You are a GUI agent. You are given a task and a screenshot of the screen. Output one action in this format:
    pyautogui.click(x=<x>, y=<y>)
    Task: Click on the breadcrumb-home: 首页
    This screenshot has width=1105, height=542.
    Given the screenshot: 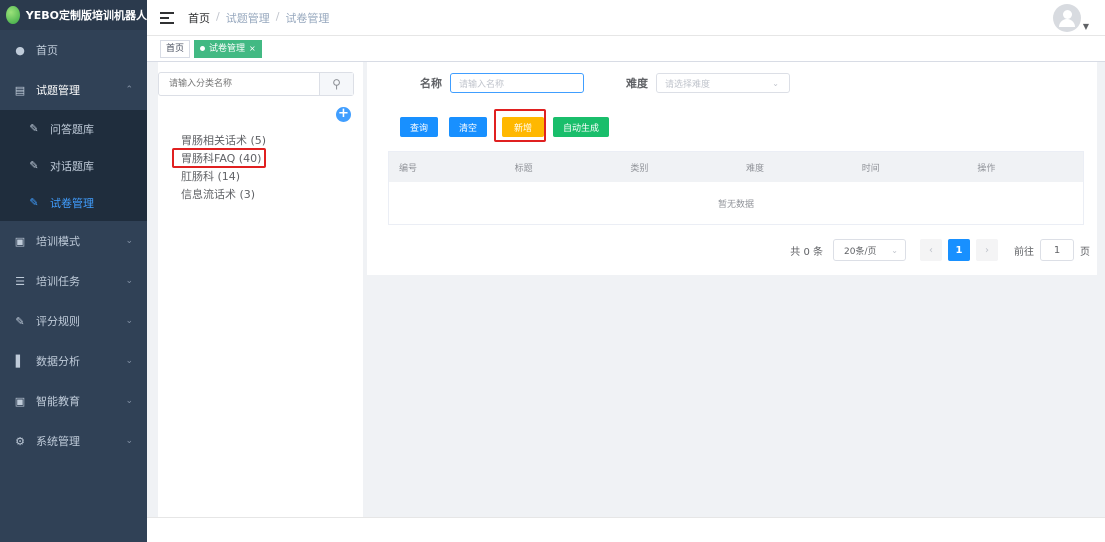 What is the action you would take?
    pyautogui.click(x=199, y=18)
    